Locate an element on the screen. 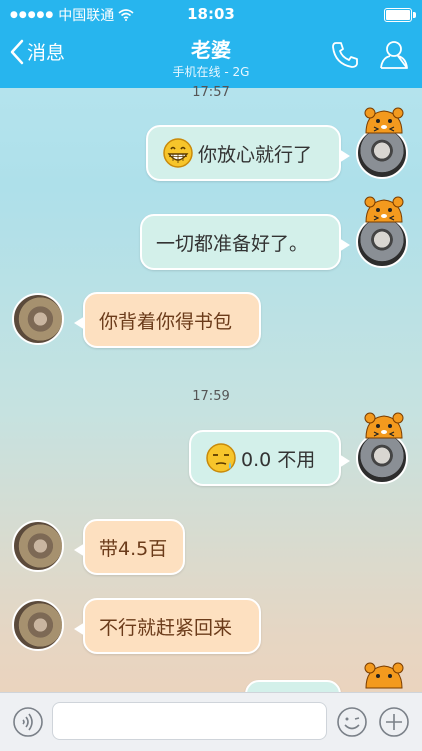  status-bar: ●●●●● 中国联通 18:03 is located at coordinates (211, 14).